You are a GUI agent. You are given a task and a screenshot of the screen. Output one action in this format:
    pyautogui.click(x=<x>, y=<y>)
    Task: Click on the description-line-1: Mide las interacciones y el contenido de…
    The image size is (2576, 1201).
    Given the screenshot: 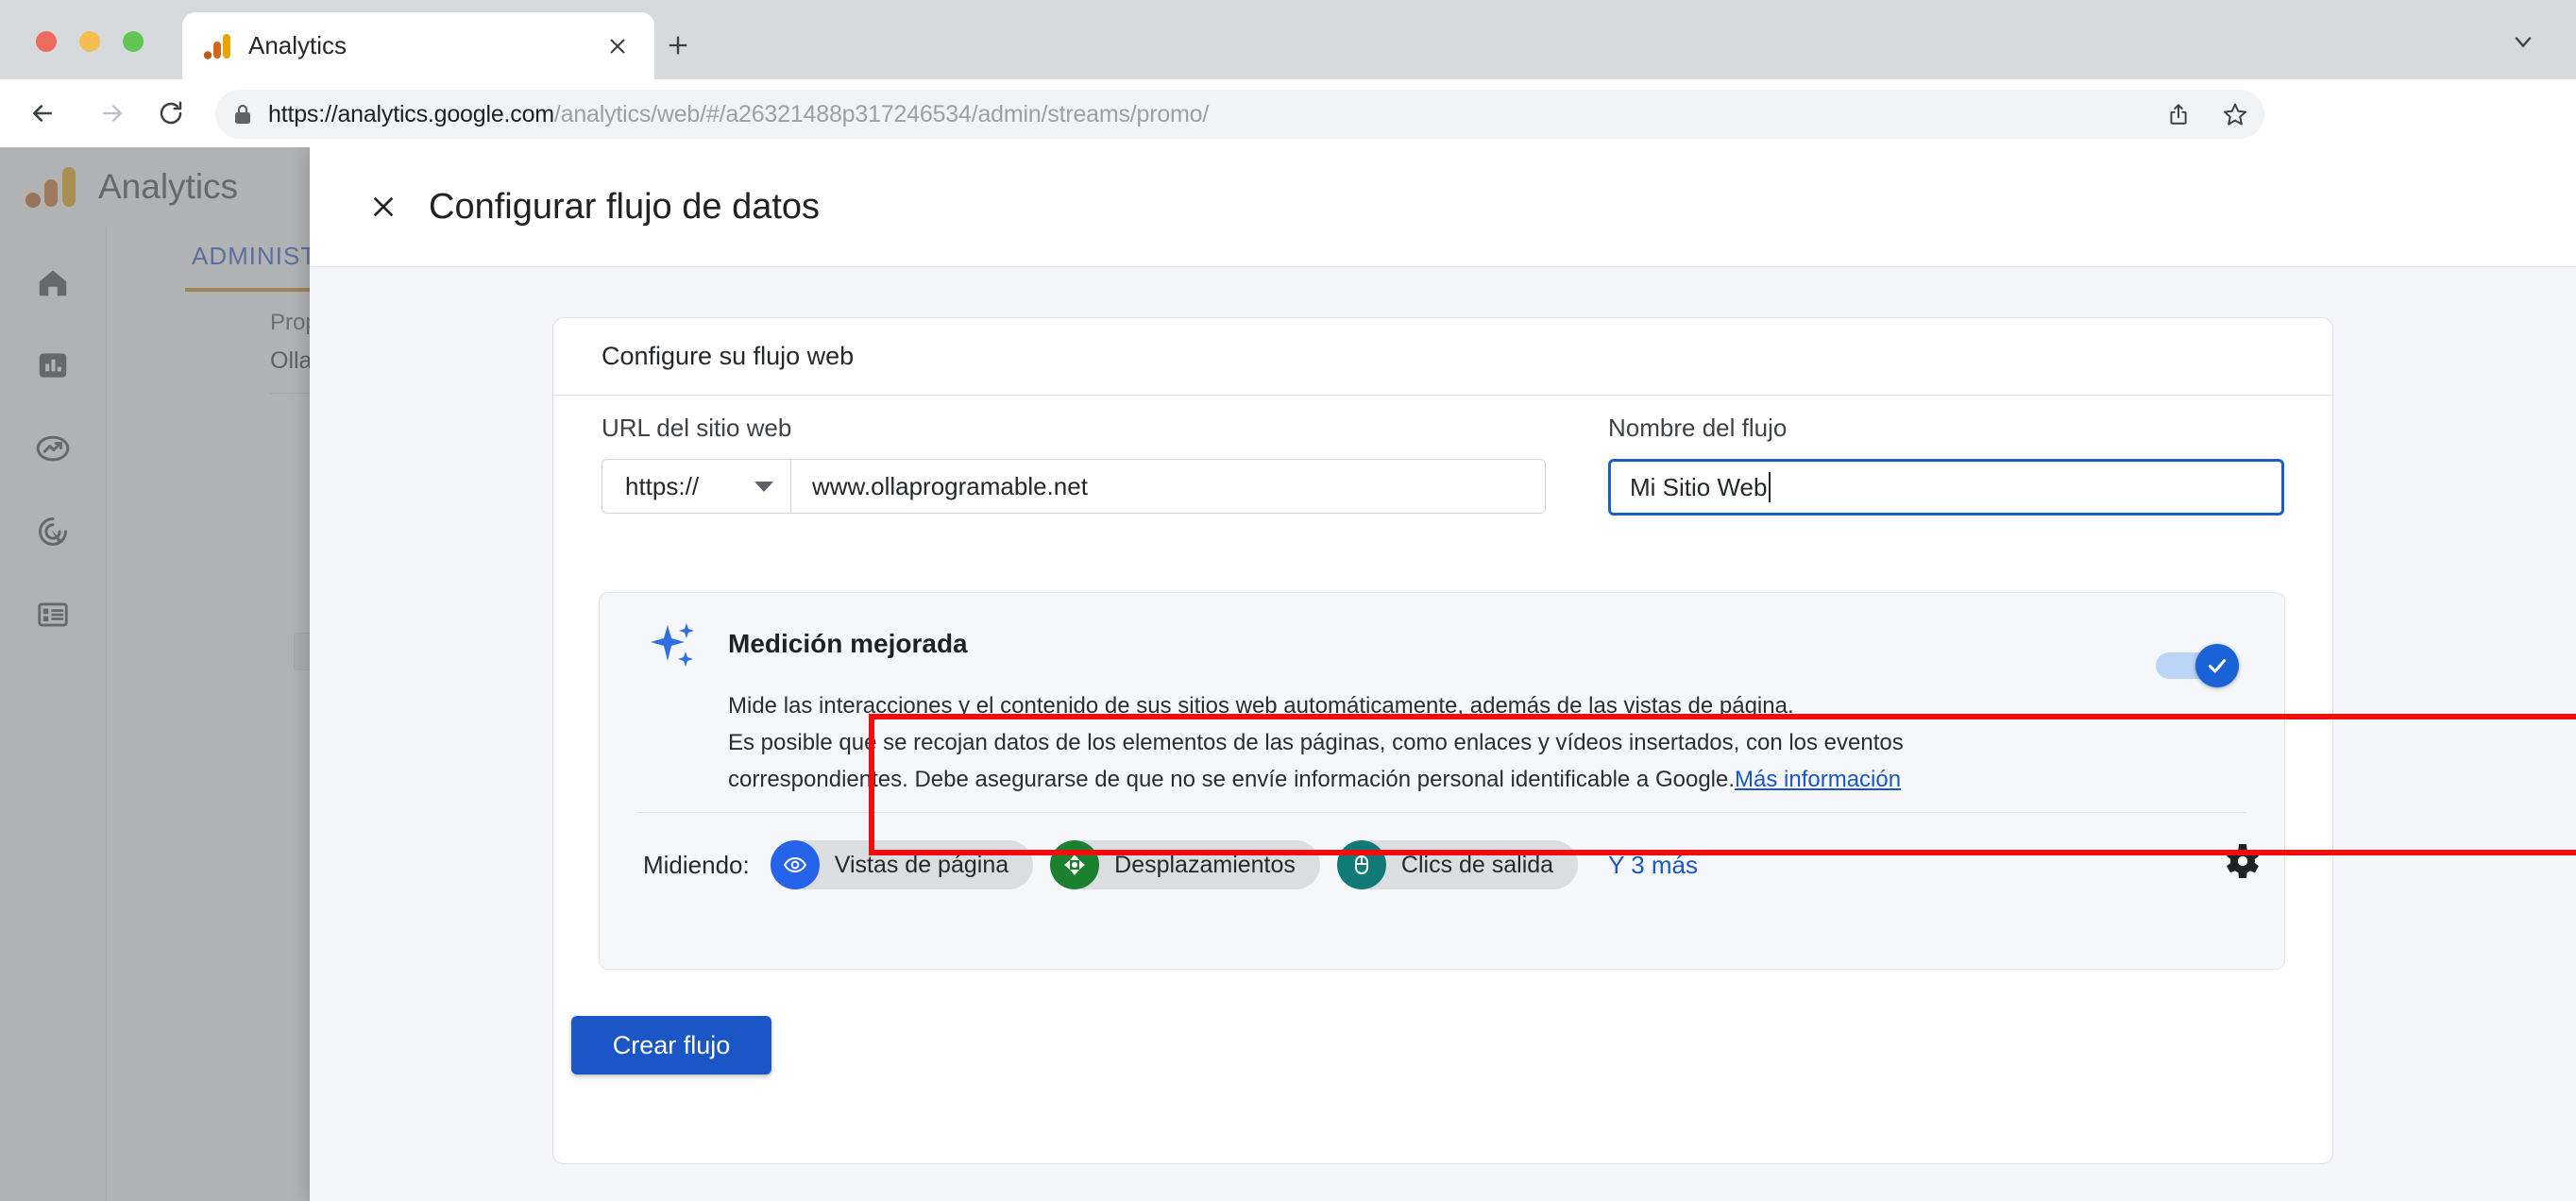 What is the action you would take?
    pyautogui.click(x=1261, y=706)
    